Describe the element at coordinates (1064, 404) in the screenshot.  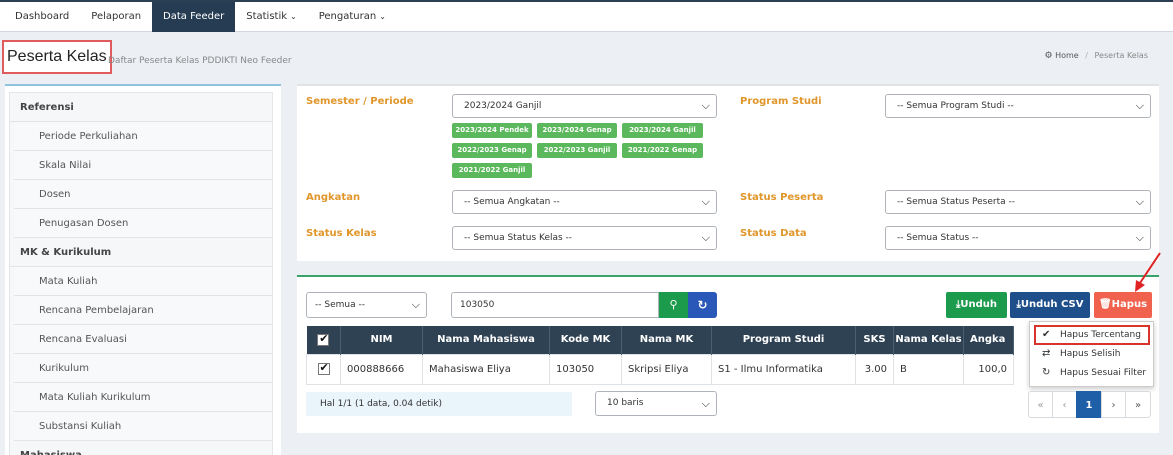
I see `prev-page-button: ‹` at that location.